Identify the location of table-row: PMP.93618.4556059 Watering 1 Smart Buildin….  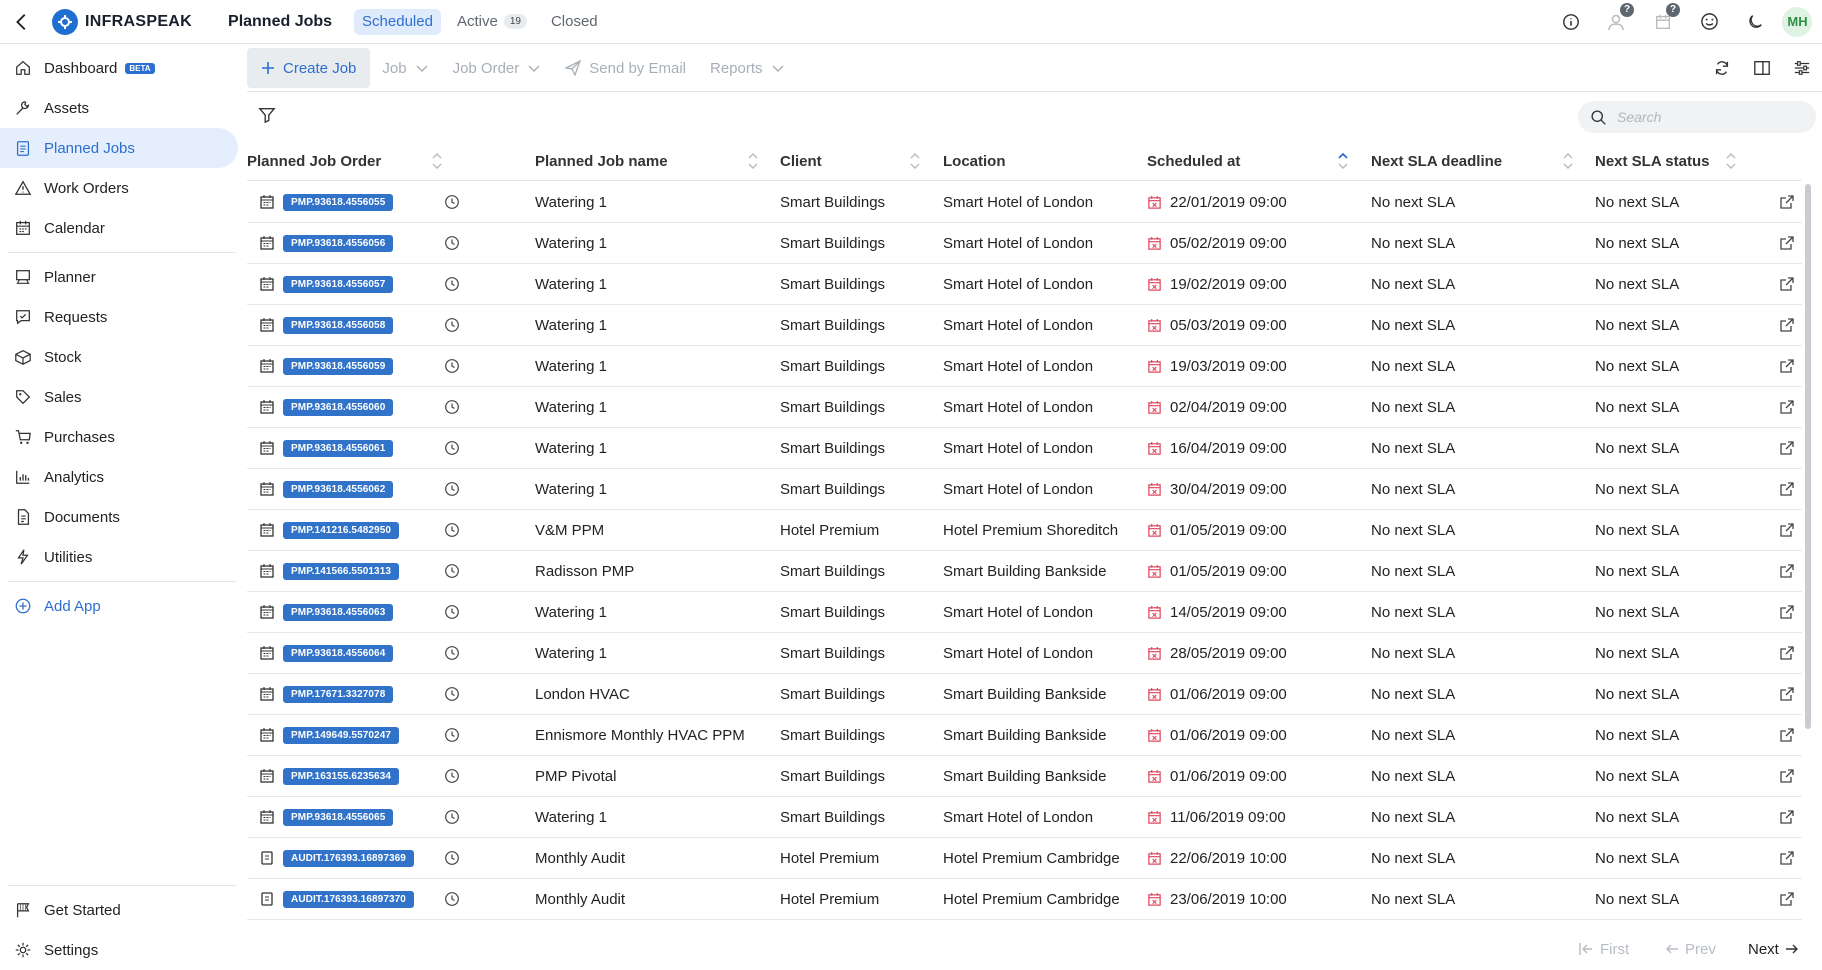
(1024, 366).